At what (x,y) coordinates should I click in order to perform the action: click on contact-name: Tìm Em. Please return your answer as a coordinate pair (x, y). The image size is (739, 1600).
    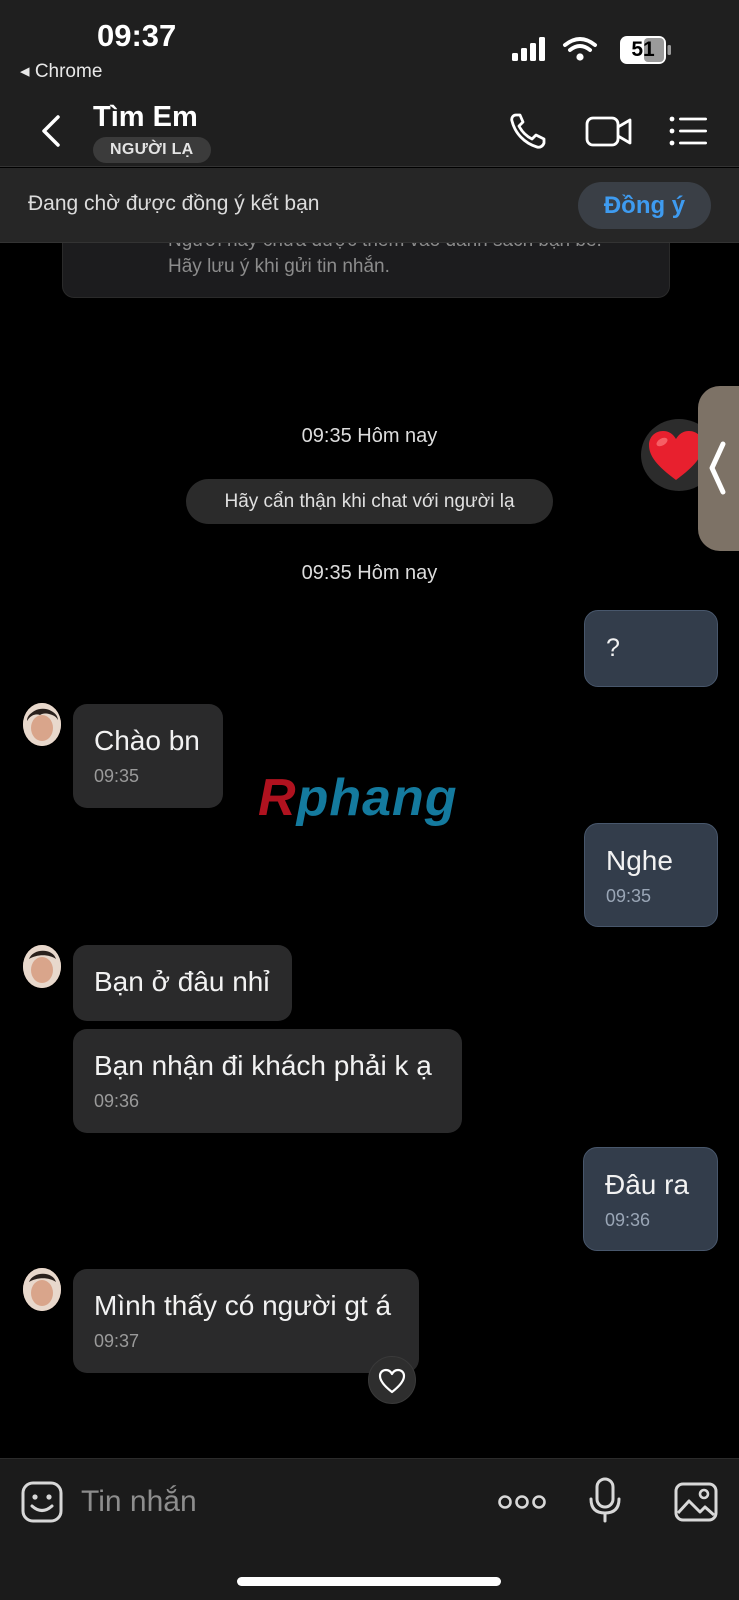
    Looking at the image, I should click on (145, 117).